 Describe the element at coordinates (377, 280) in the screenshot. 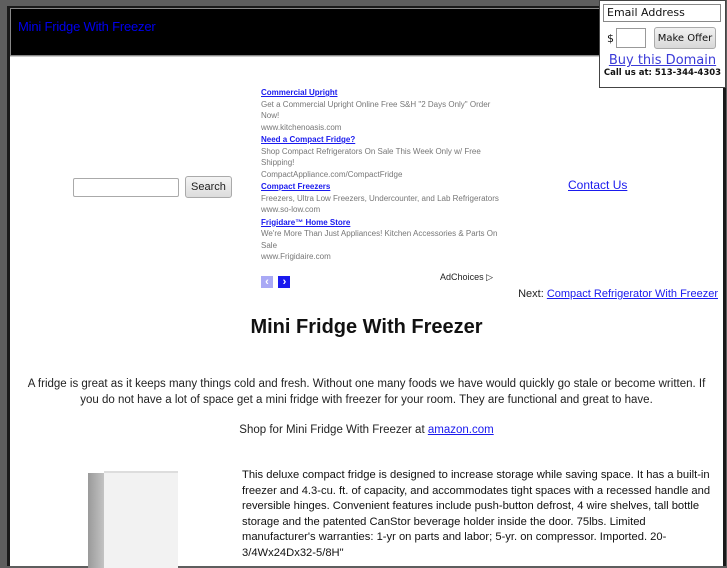

I see `ad-navigation: ‹ › AdChoices ▷` at that location.